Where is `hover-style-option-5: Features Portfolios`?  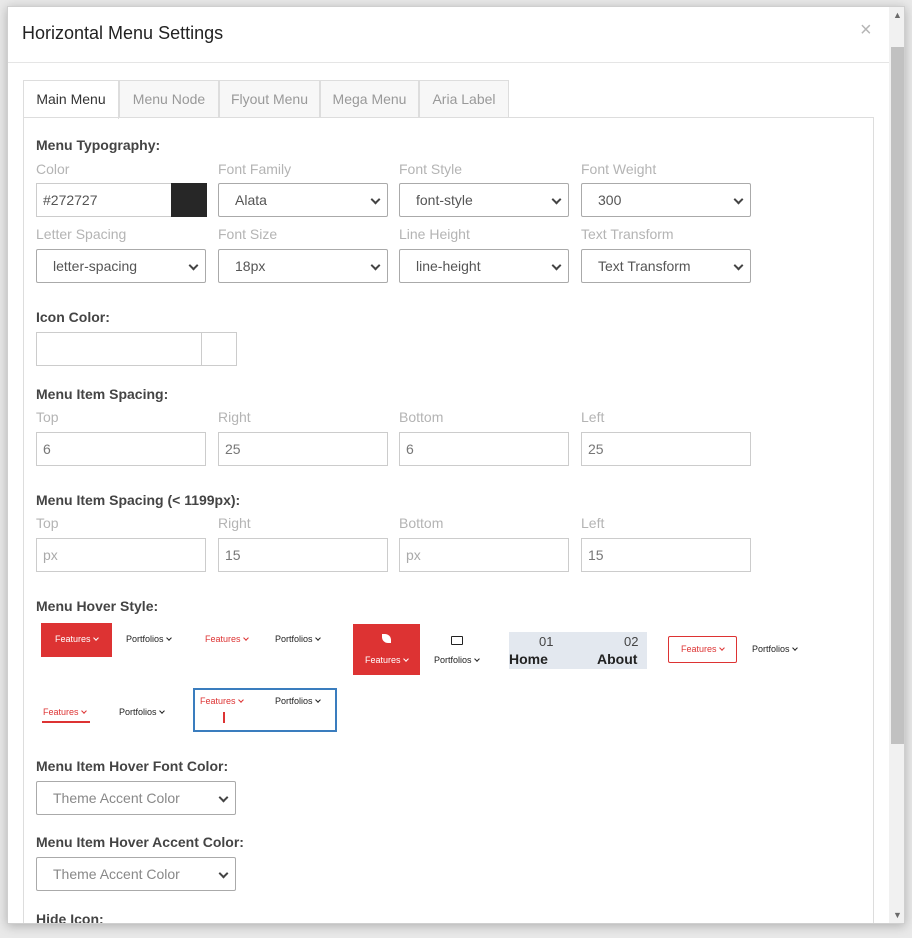 hover-style-option-5: Features Portfolios is located at coordinates (738, 649).